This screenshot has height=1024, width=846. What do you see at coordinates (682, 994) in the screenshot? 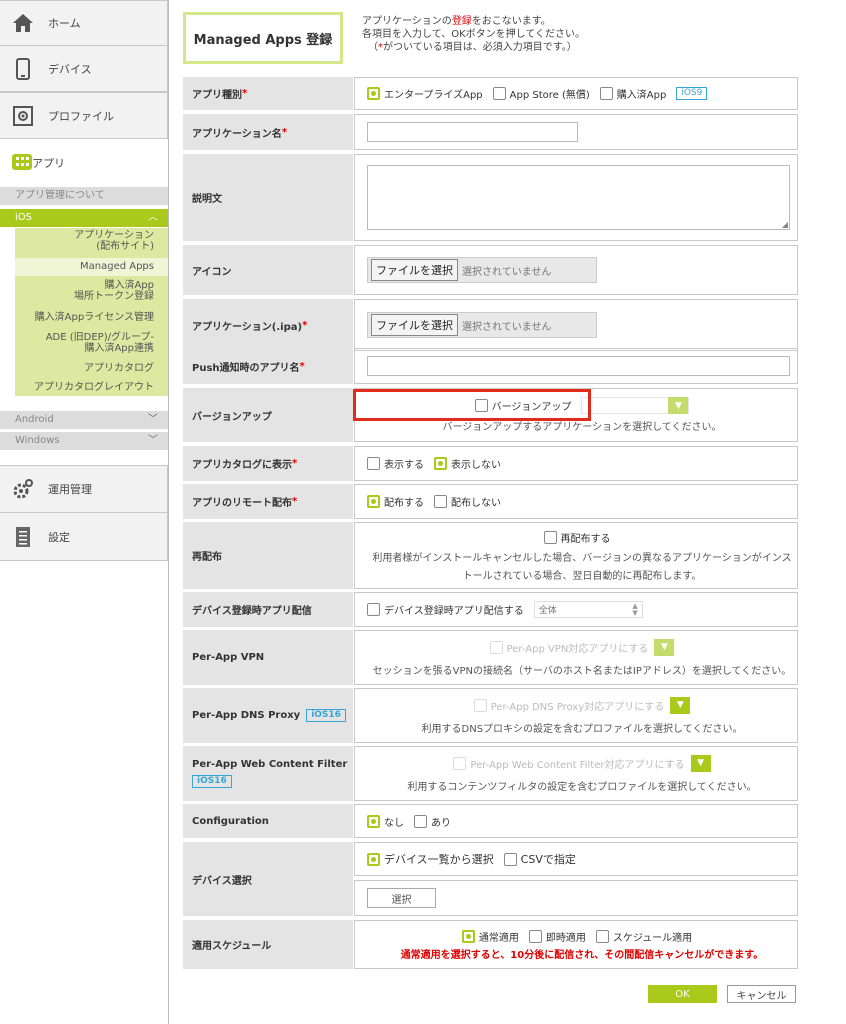
I see `ok-button: OK` at bounding box center [682, 994].